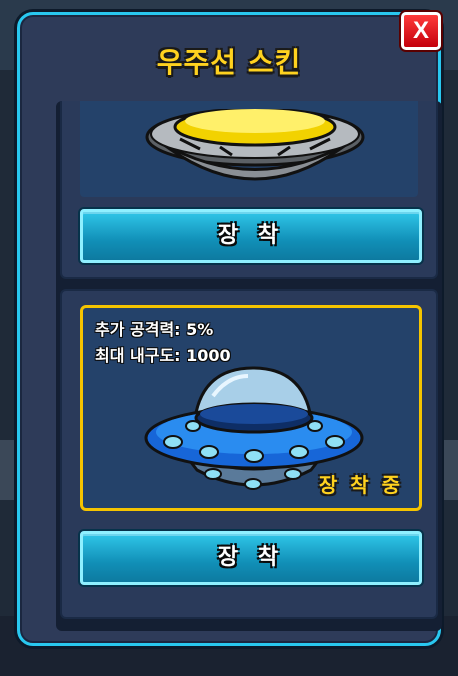 The image size is (458, 676). I want to click on equipped-status-badge: 장 착 중, so click(360, 485).